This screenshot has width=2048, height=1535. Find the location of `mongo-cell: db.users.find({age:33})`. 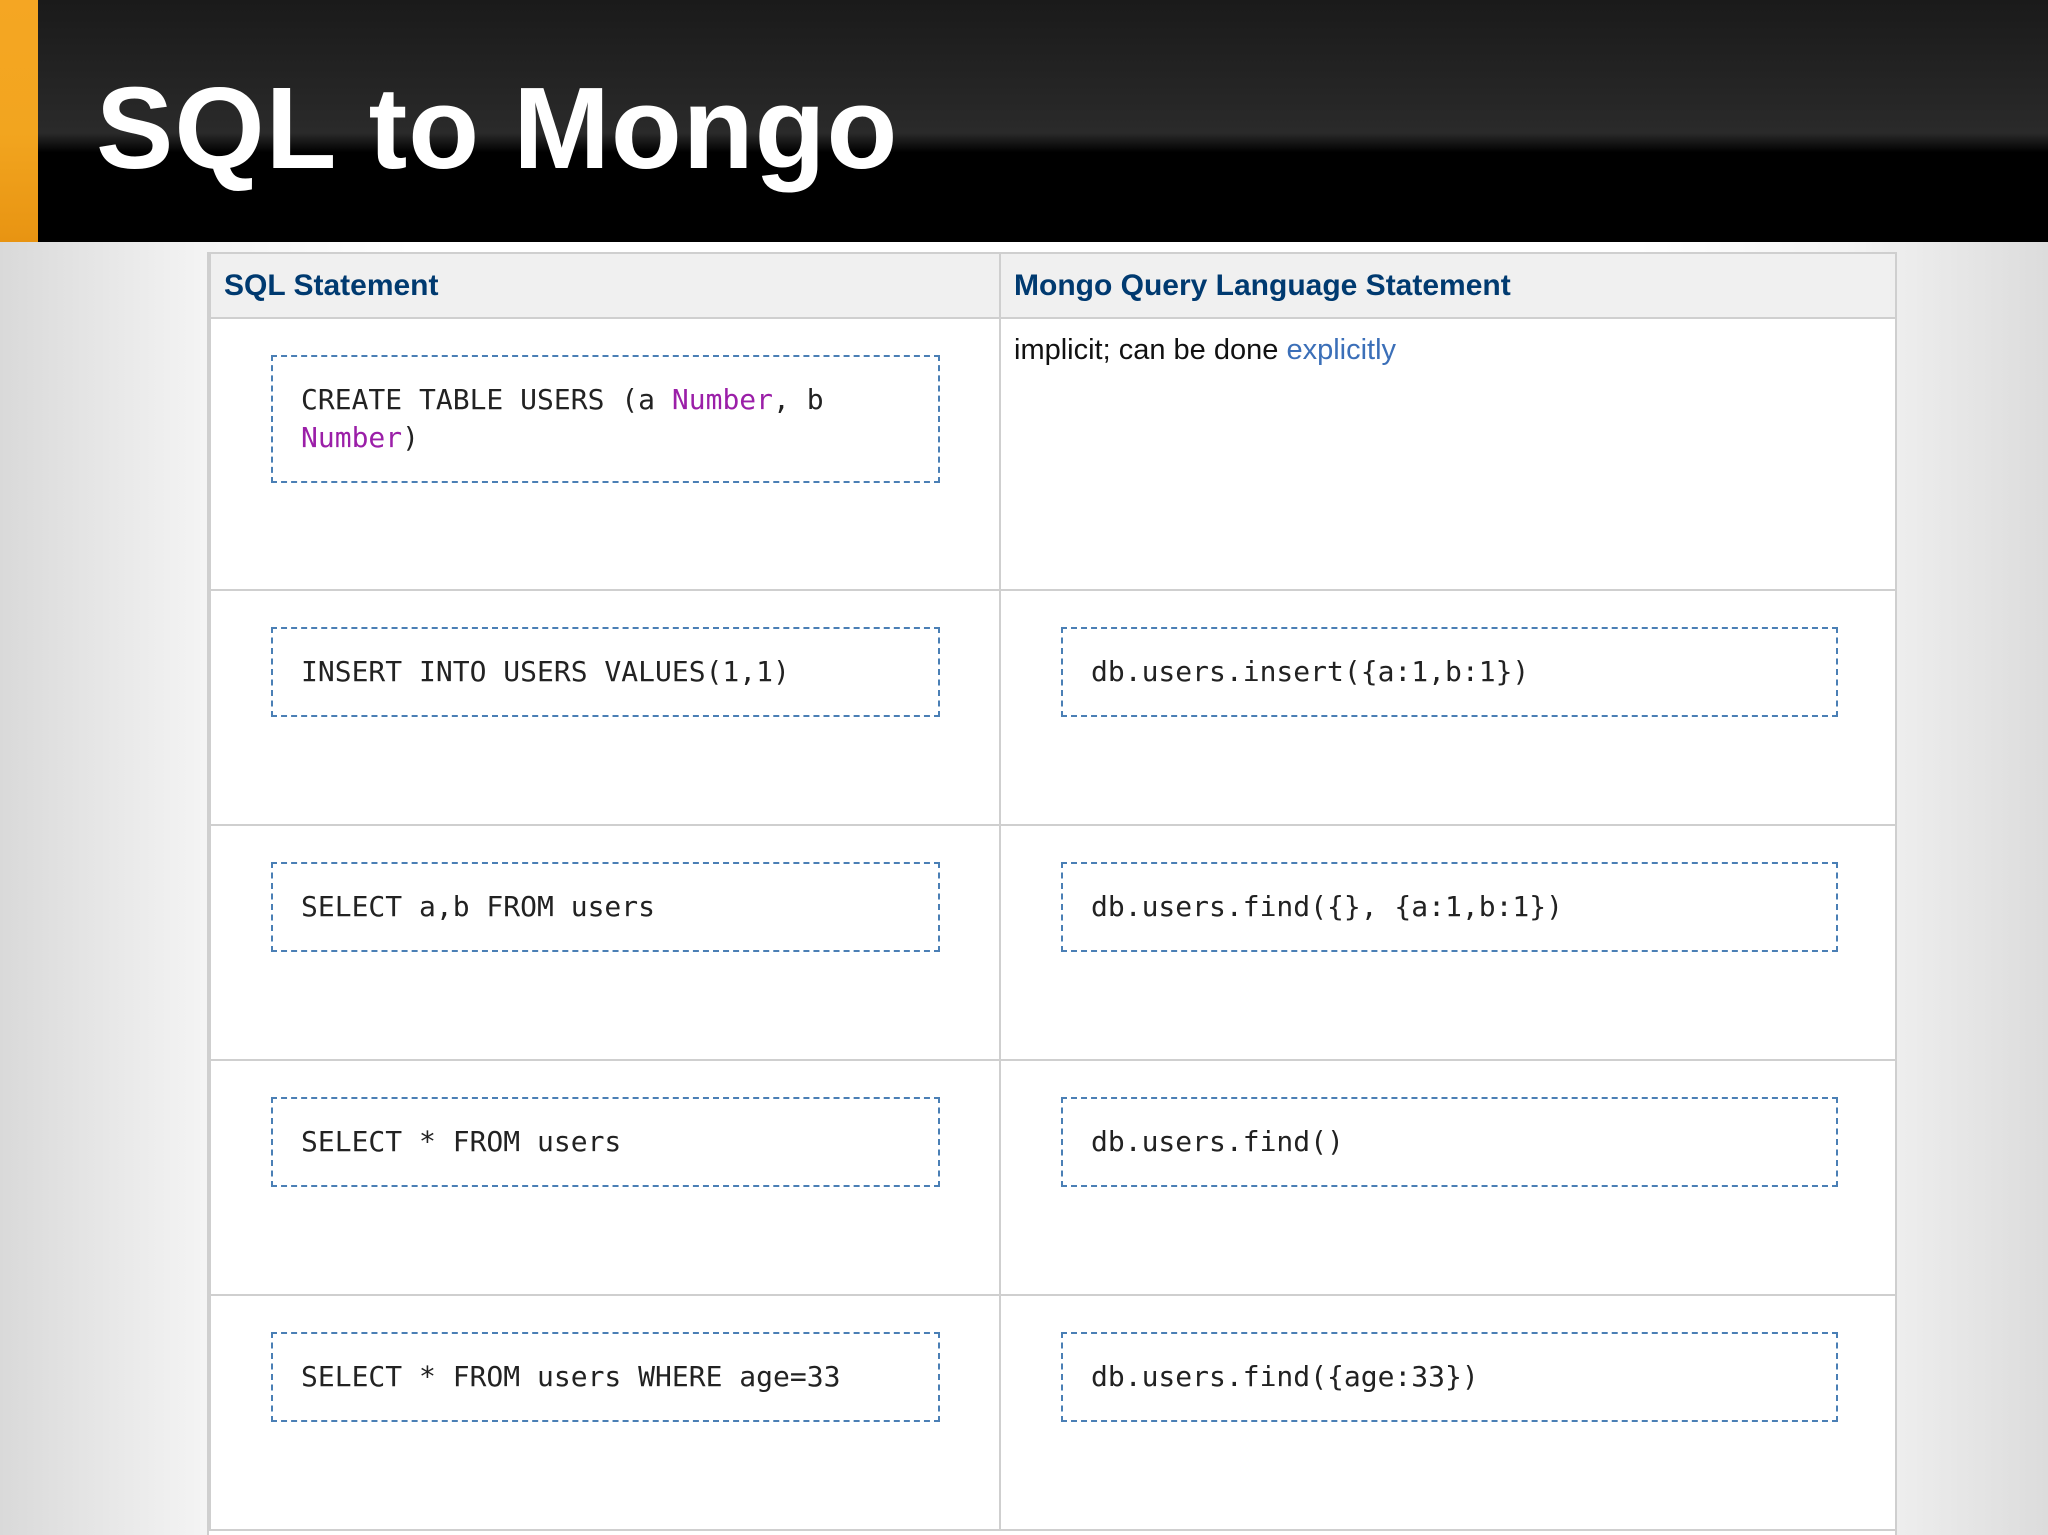

mongo-cell: db.users.find({age:33}) is located at coordinates (1447, 1412).